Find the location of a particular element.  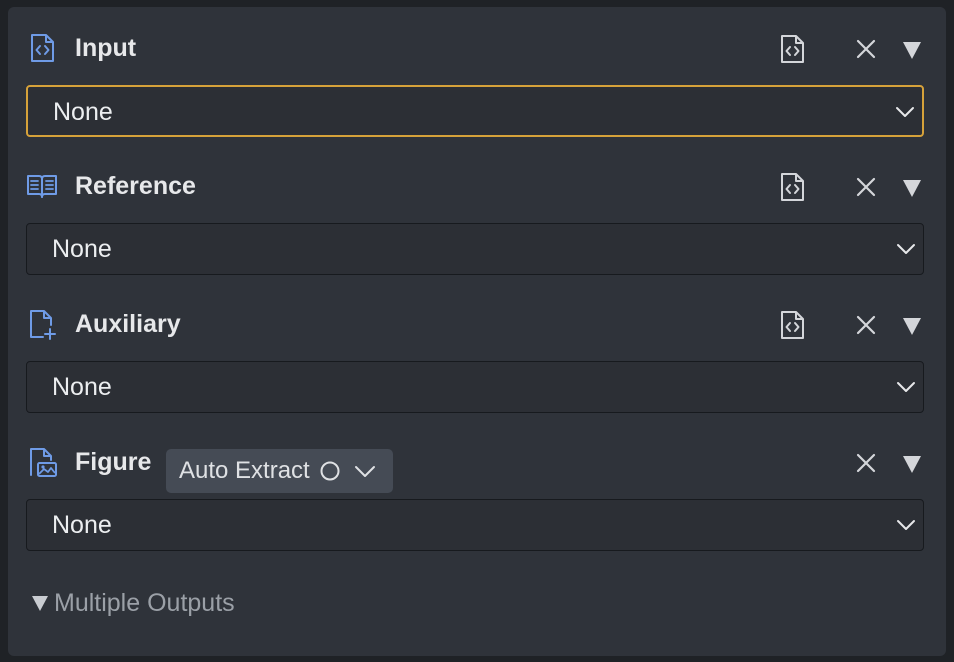

multiple-outputs-label: Multiple Outputs is located at coordinates (144, 603).